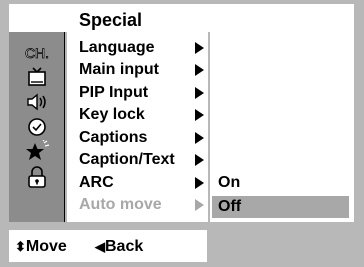  What do you see at coordinates (280, 183) in the screenshot?
I see `option-on: On` at bounding box center [280, 183].